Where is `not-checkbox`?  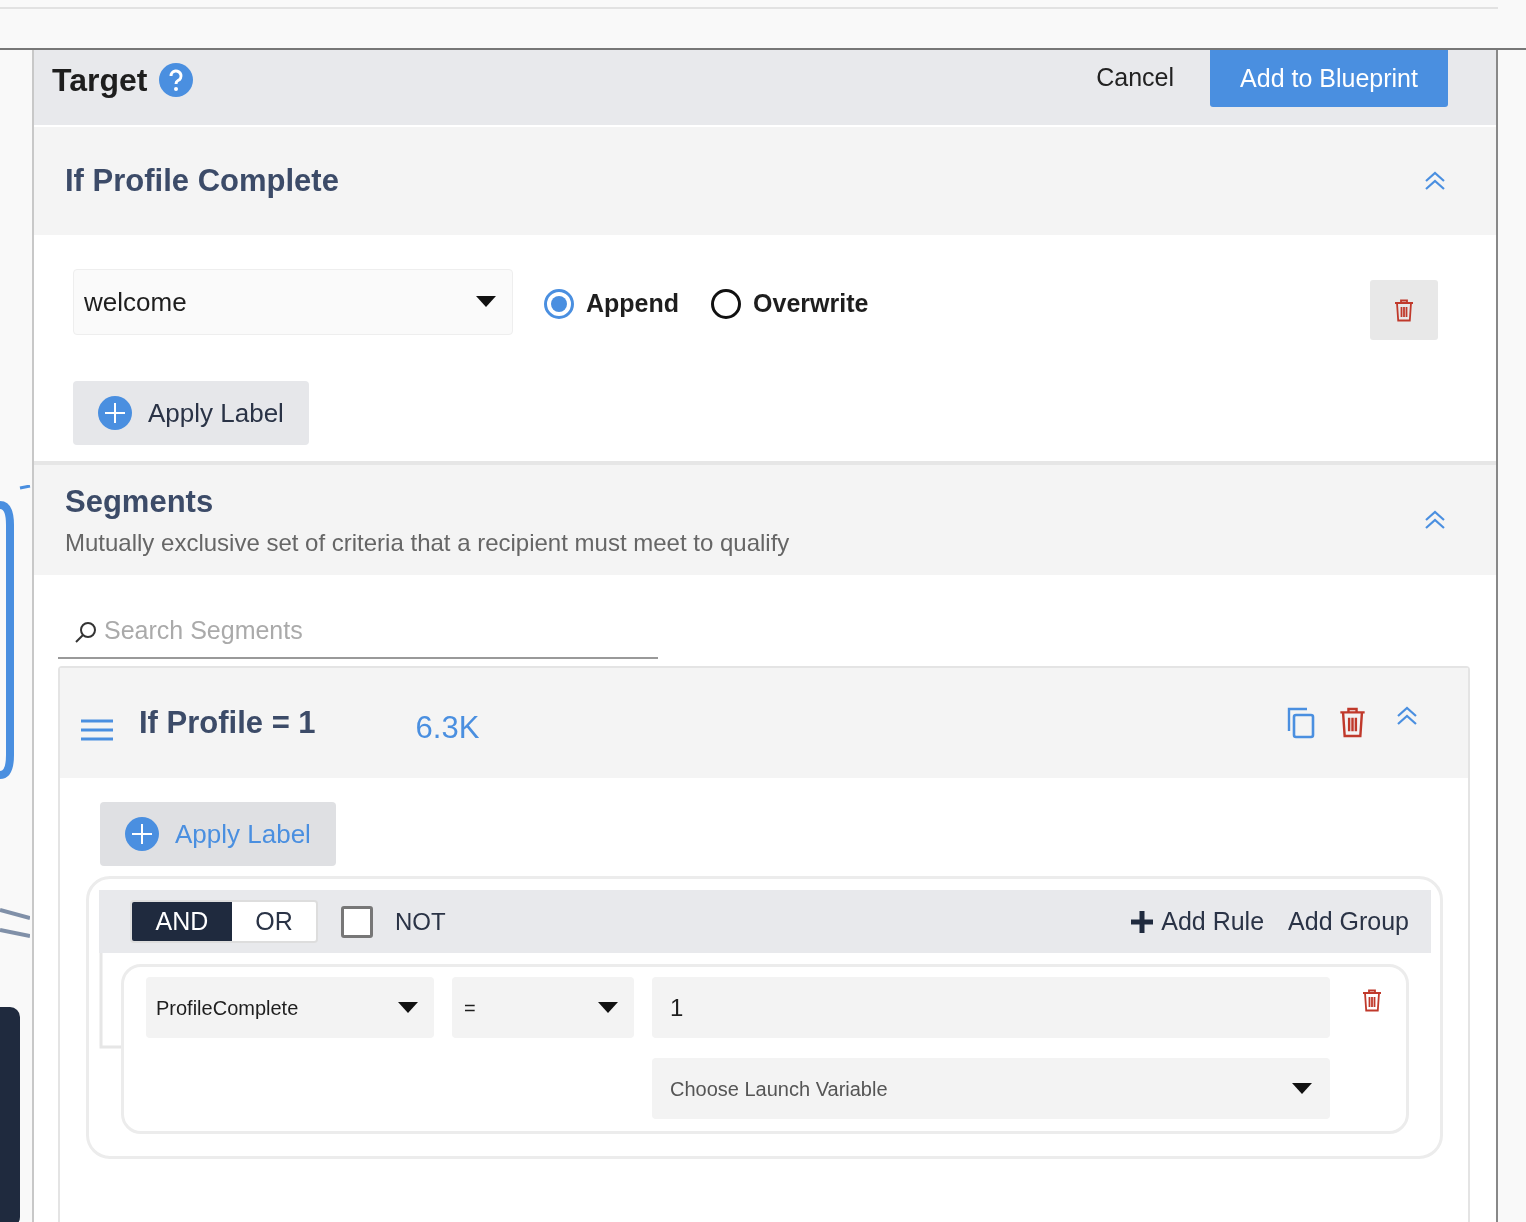
not-checkbox is located at coordinates (357, 921).